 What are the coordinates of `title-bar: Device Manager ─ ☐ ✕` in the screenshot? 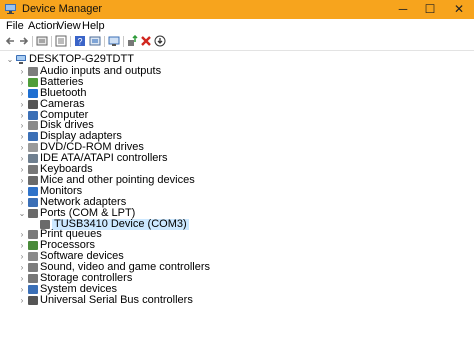 It's located at (237, 9).